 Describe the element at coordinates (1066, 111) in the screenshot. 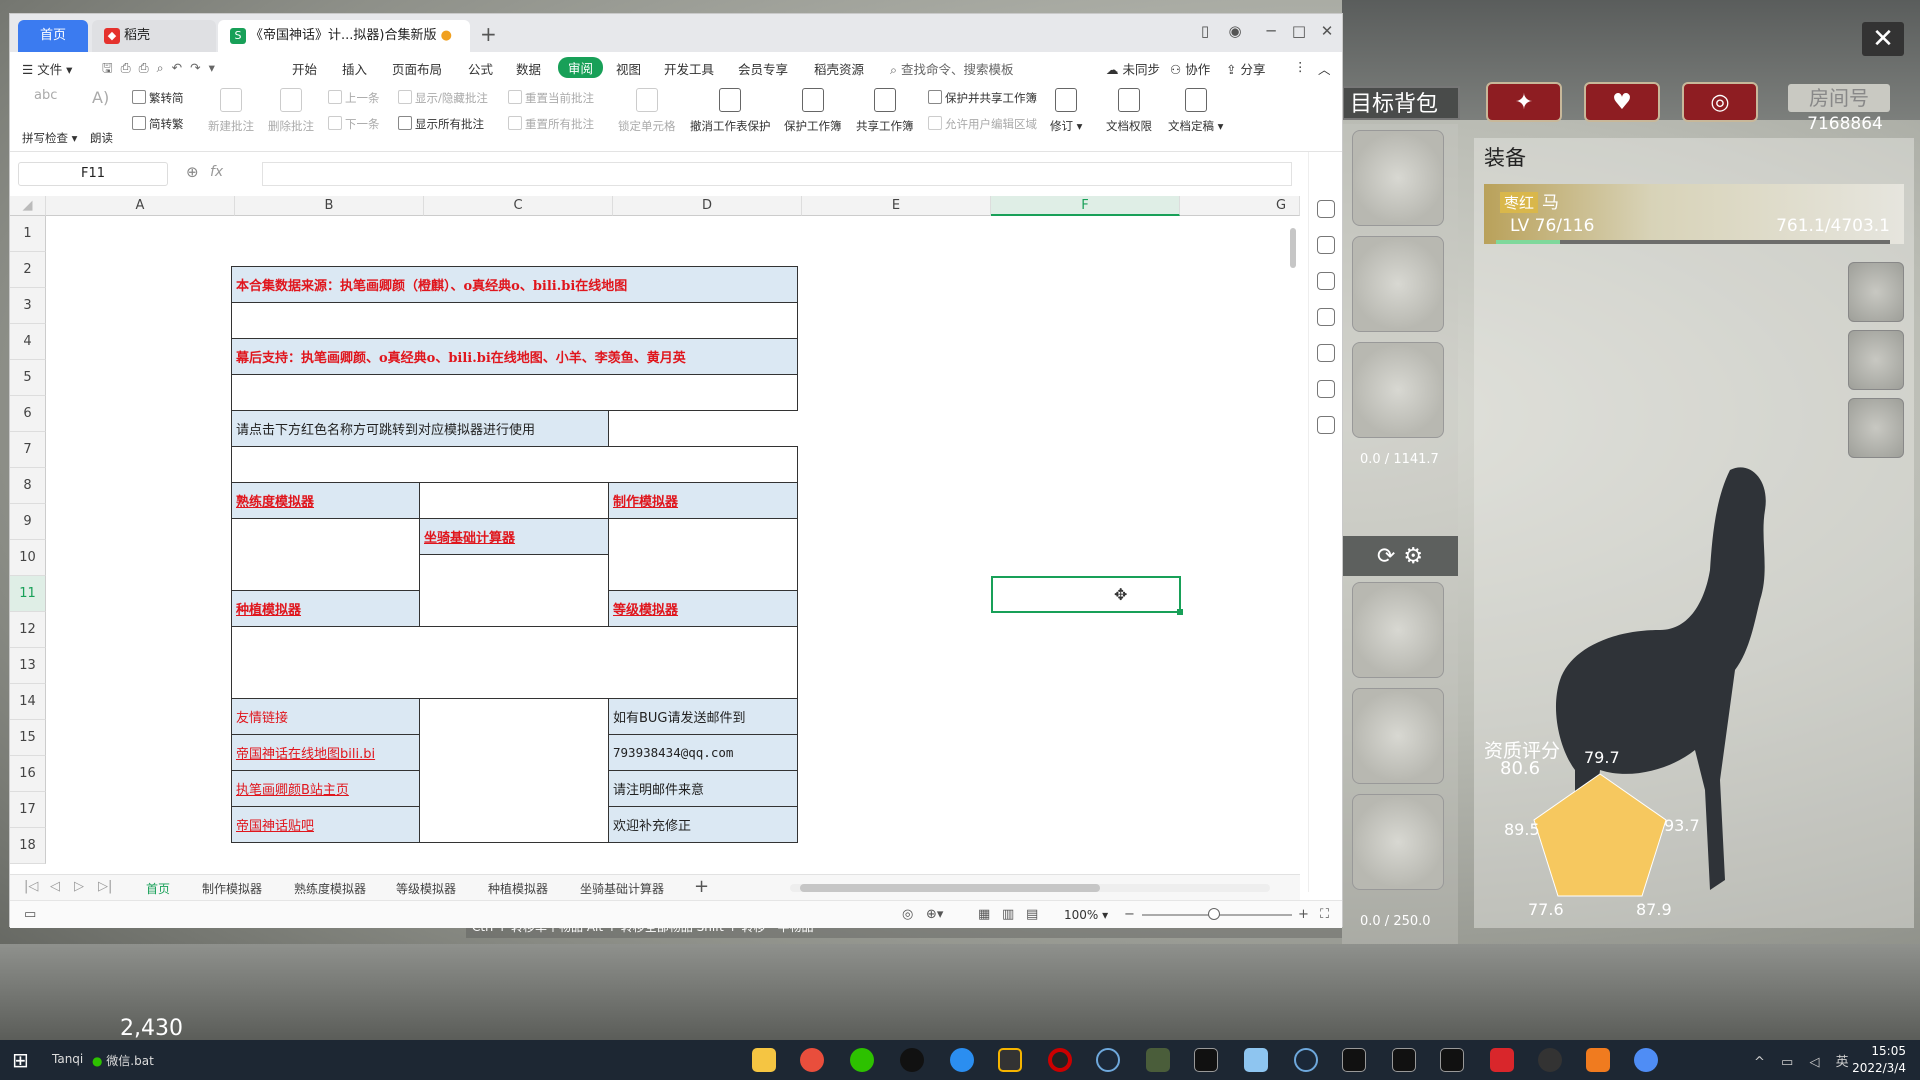

I see `revise-button: 修订 ▾` at that location.